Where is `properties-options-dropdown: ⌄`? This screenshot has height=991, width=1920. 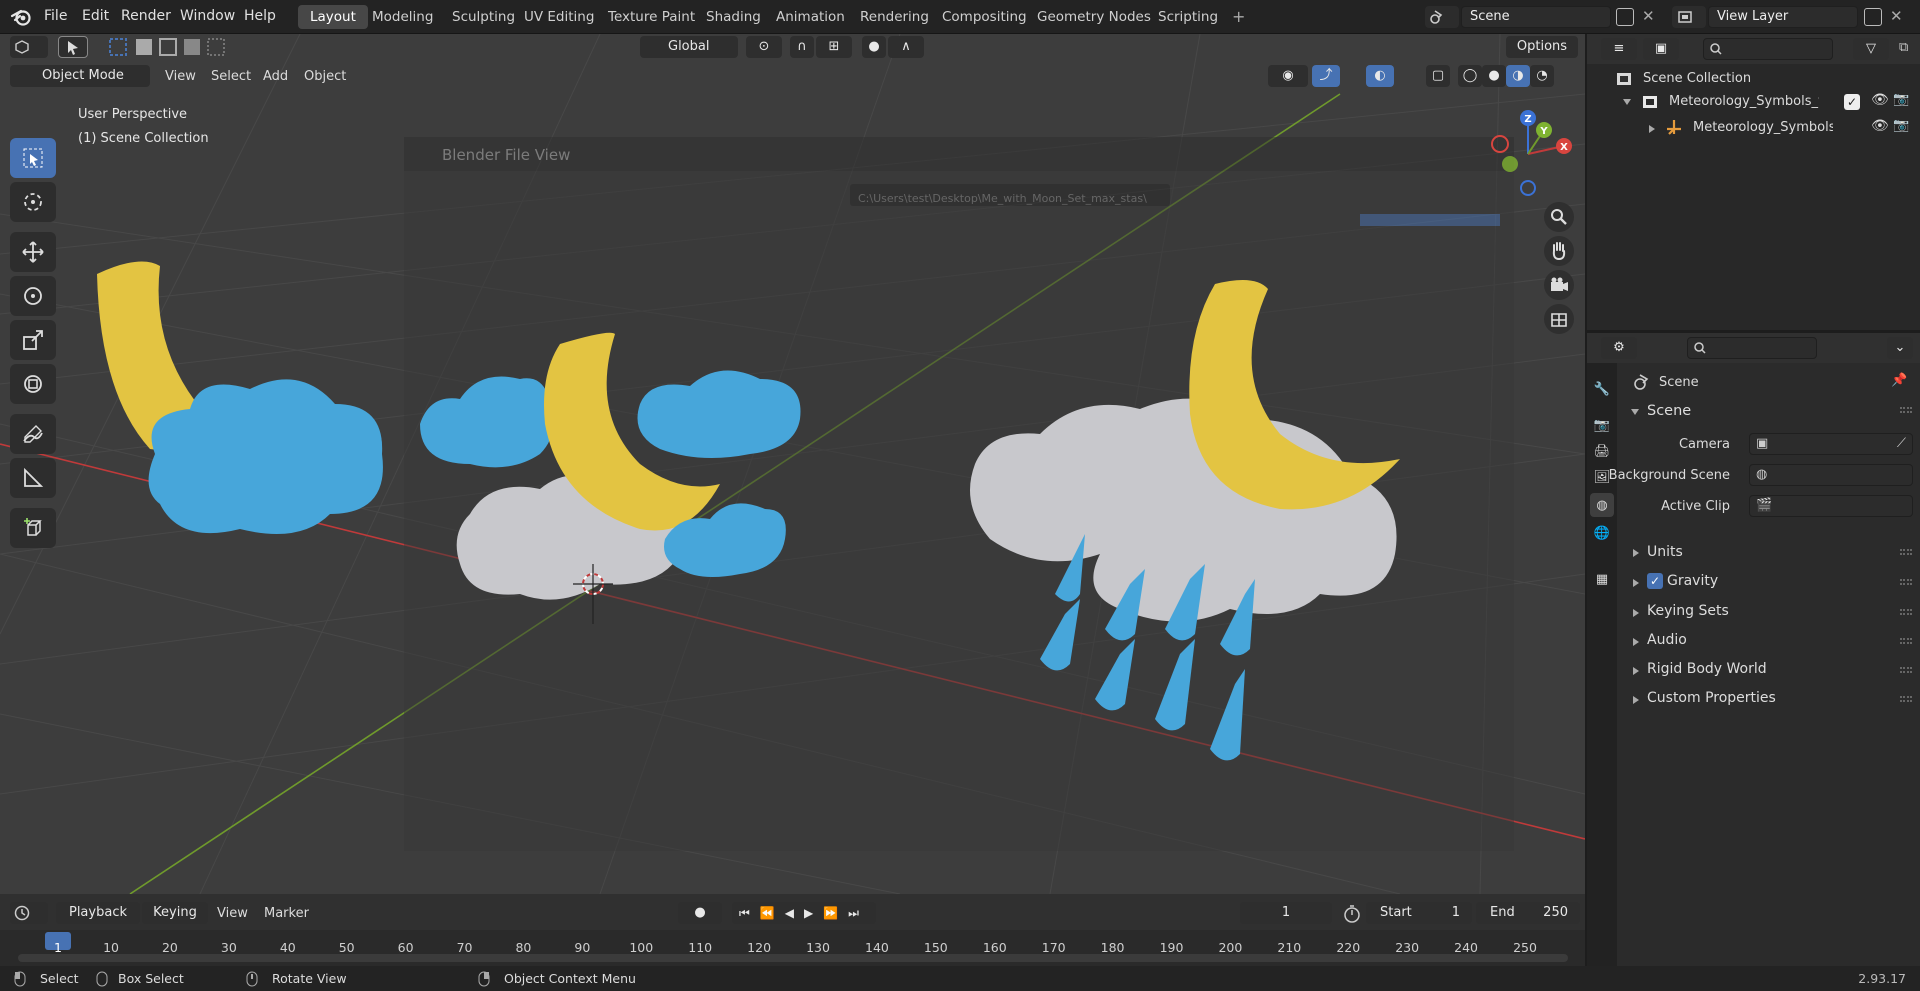
properties-options-dropdown: ⌄ is located at coordinates (1900, 348).